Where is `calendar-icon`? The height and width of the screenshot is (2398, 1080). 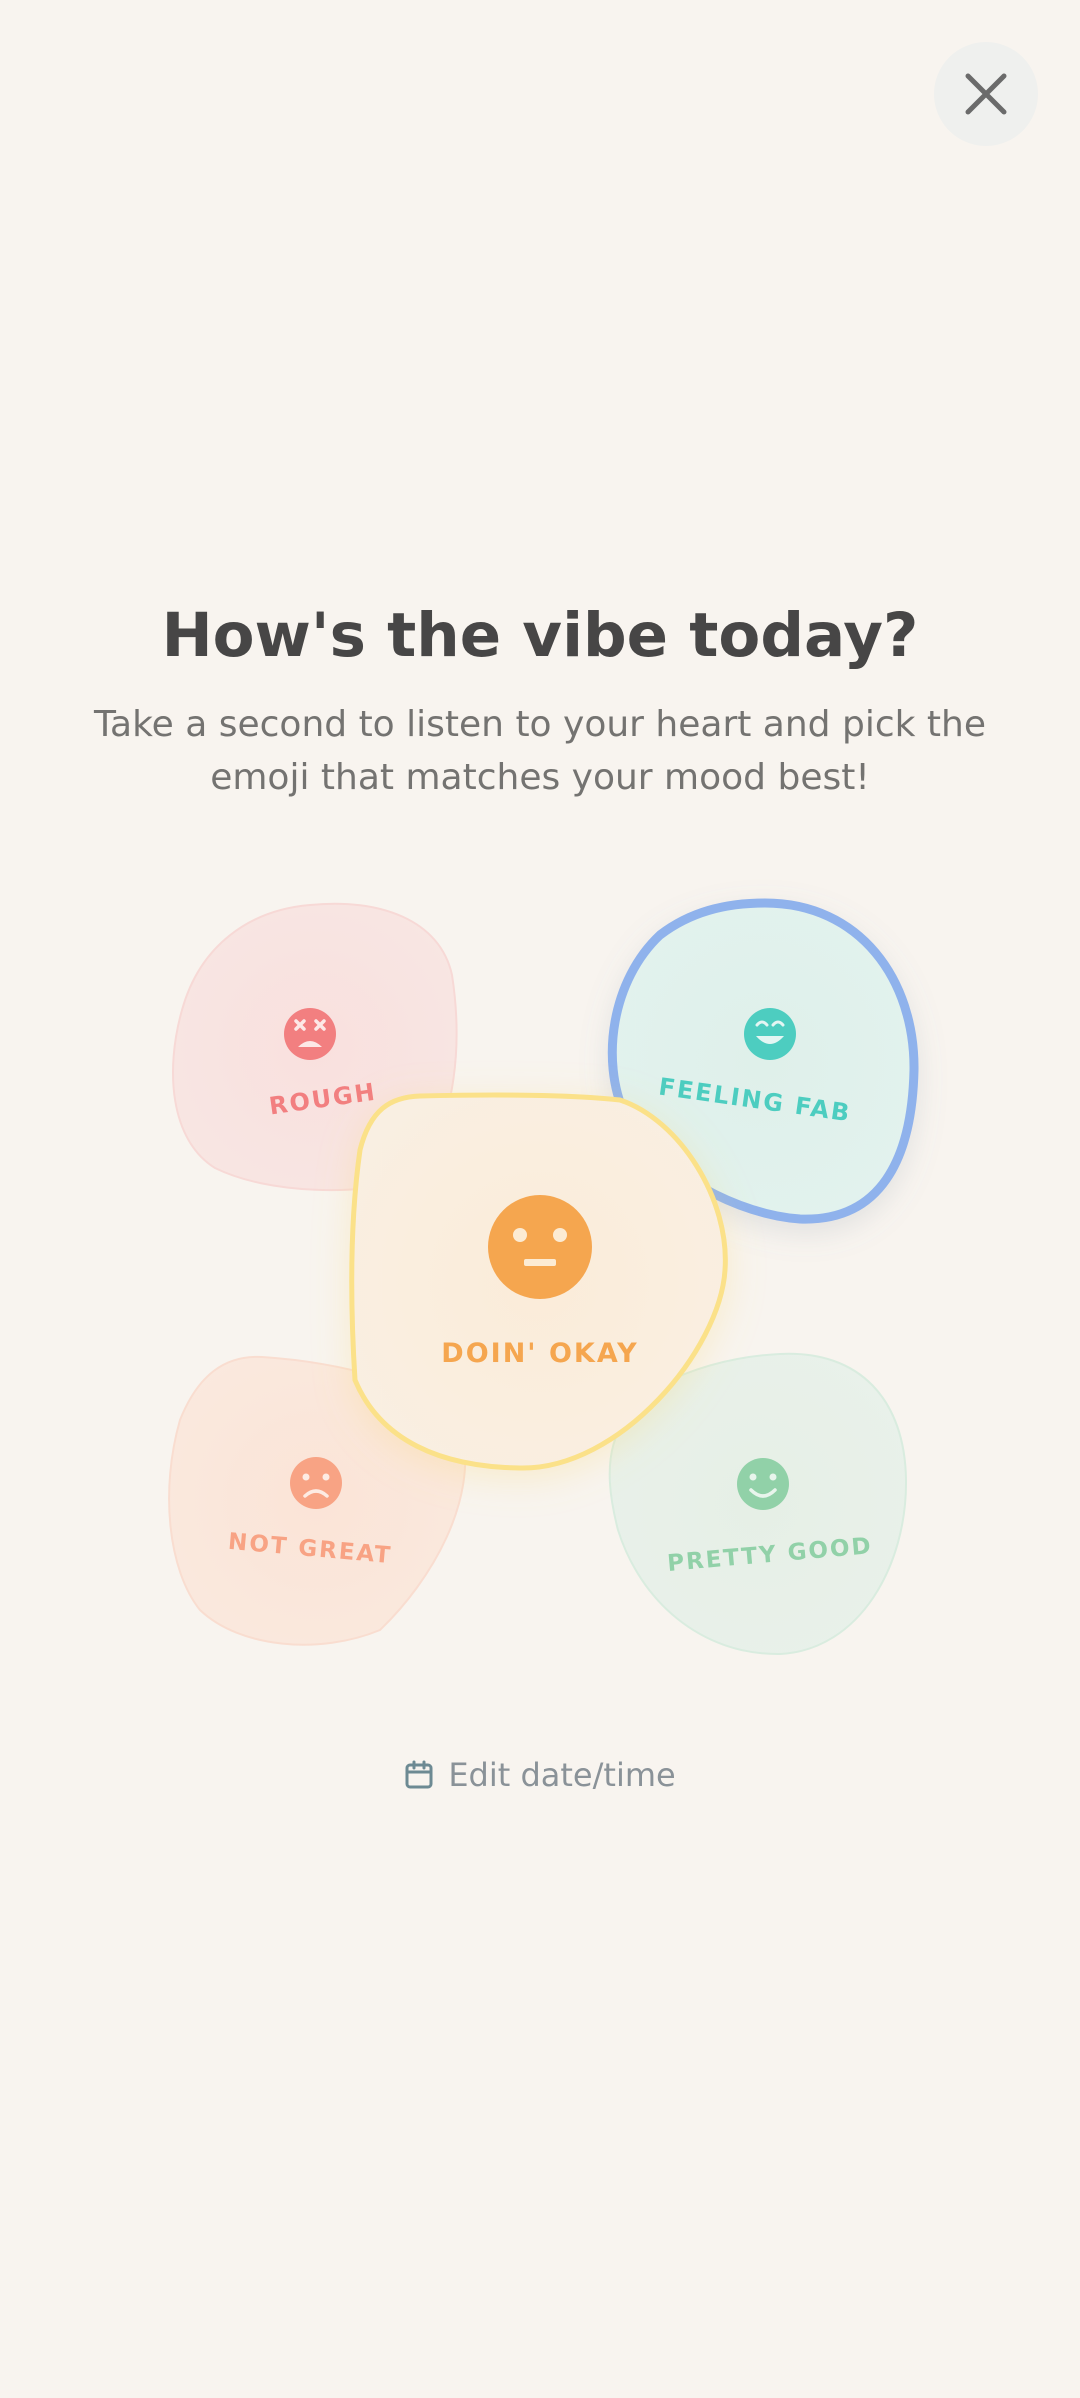
calendar-icon is located at coordinates (419, 1774).